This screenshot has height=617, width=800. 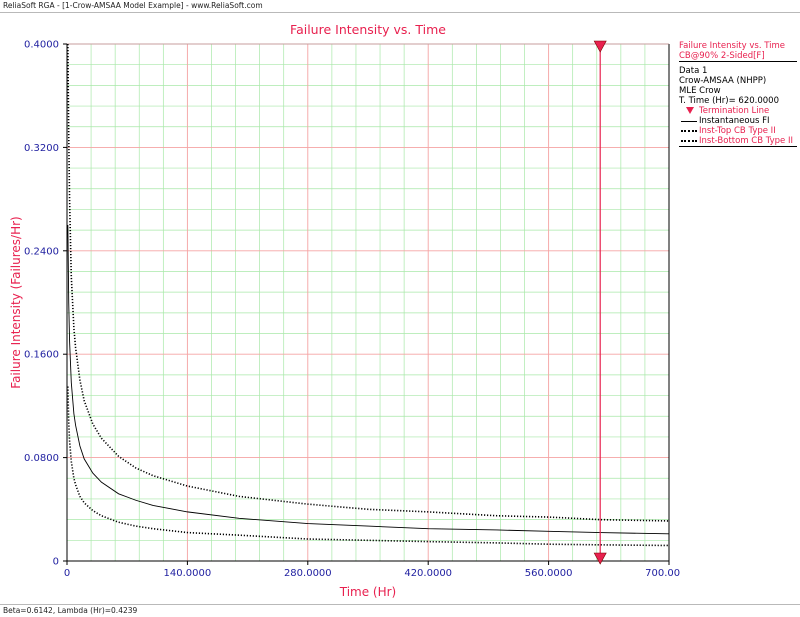 What do you see at coordinates (400, 610) in the screenshot?
I see `status-bar: Beta=0.6142, Lambda (Hr)=0.4239` at bounding box center [400, 610].